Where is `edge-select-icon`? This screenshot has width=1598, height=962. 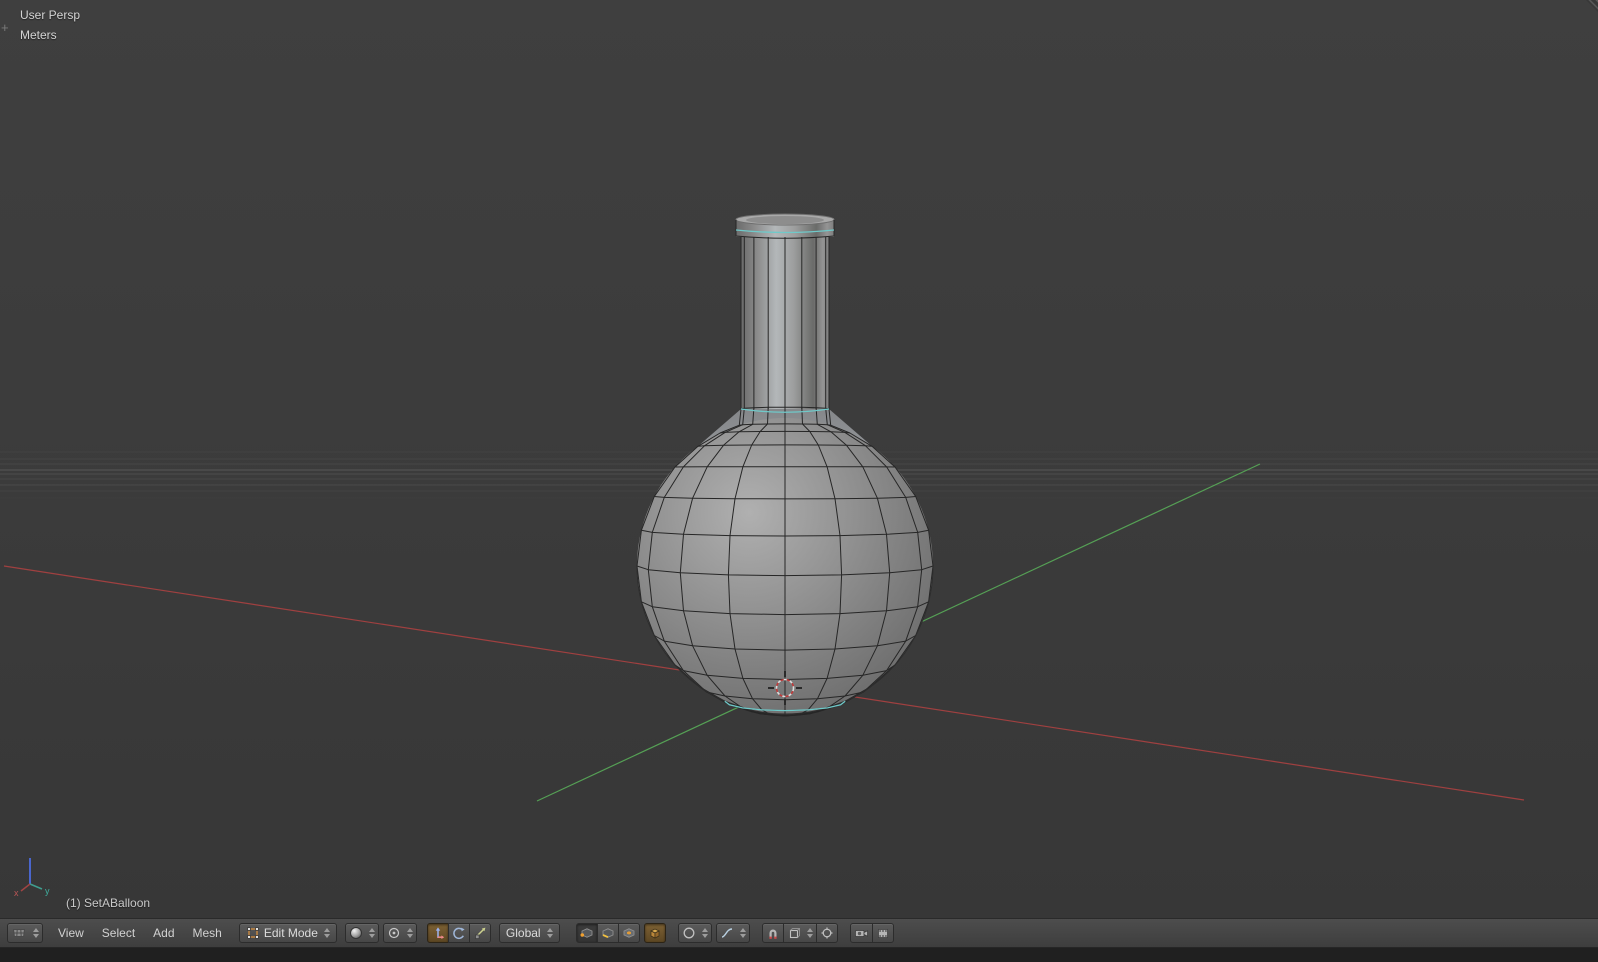
edge-select-icon is located at coordinates (608, 933).